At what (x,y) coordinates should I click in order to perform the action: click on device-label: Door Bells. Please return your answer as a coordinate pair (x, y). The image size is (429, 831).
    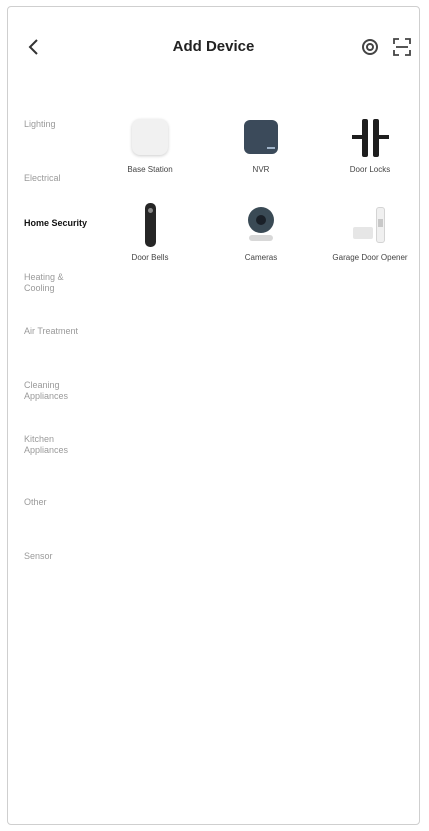
    Looking at the image, I should click on (150, 257).